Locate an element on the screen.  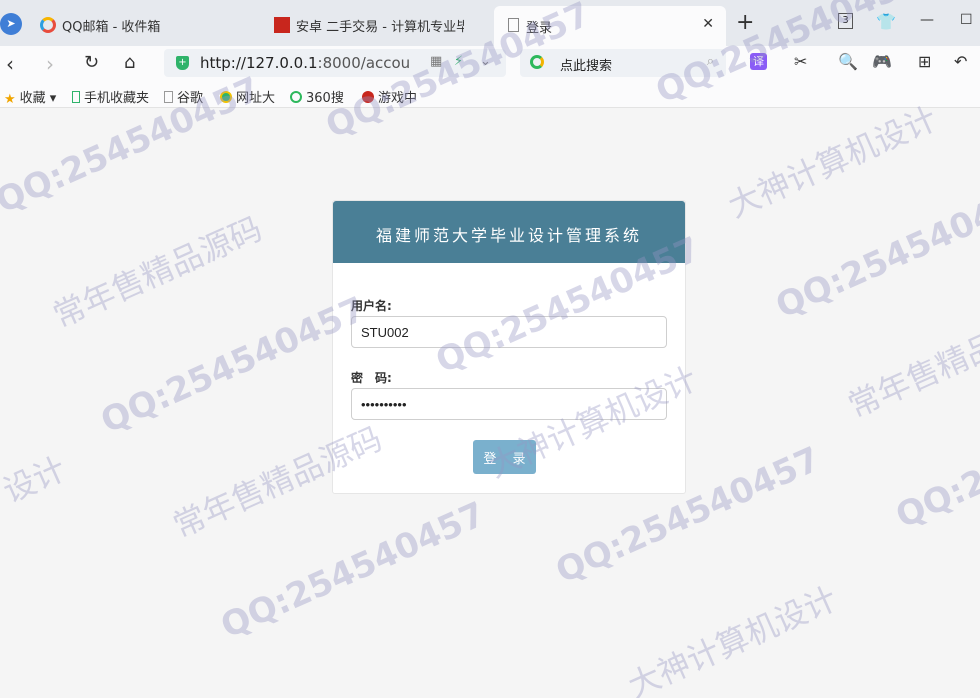
new-tab-icon: + is located at coordinates (745, 22).